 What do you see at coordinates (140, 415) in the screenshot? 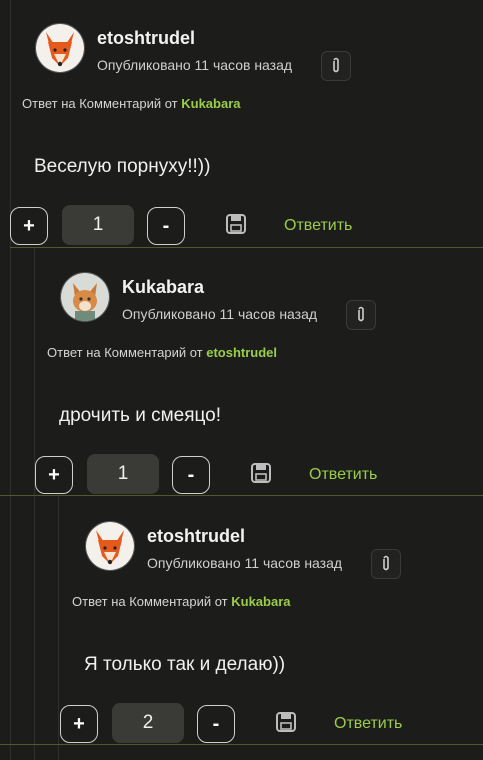
I see `comment-text: дрочить и смеяцо!` at bounding box center [140, 415].